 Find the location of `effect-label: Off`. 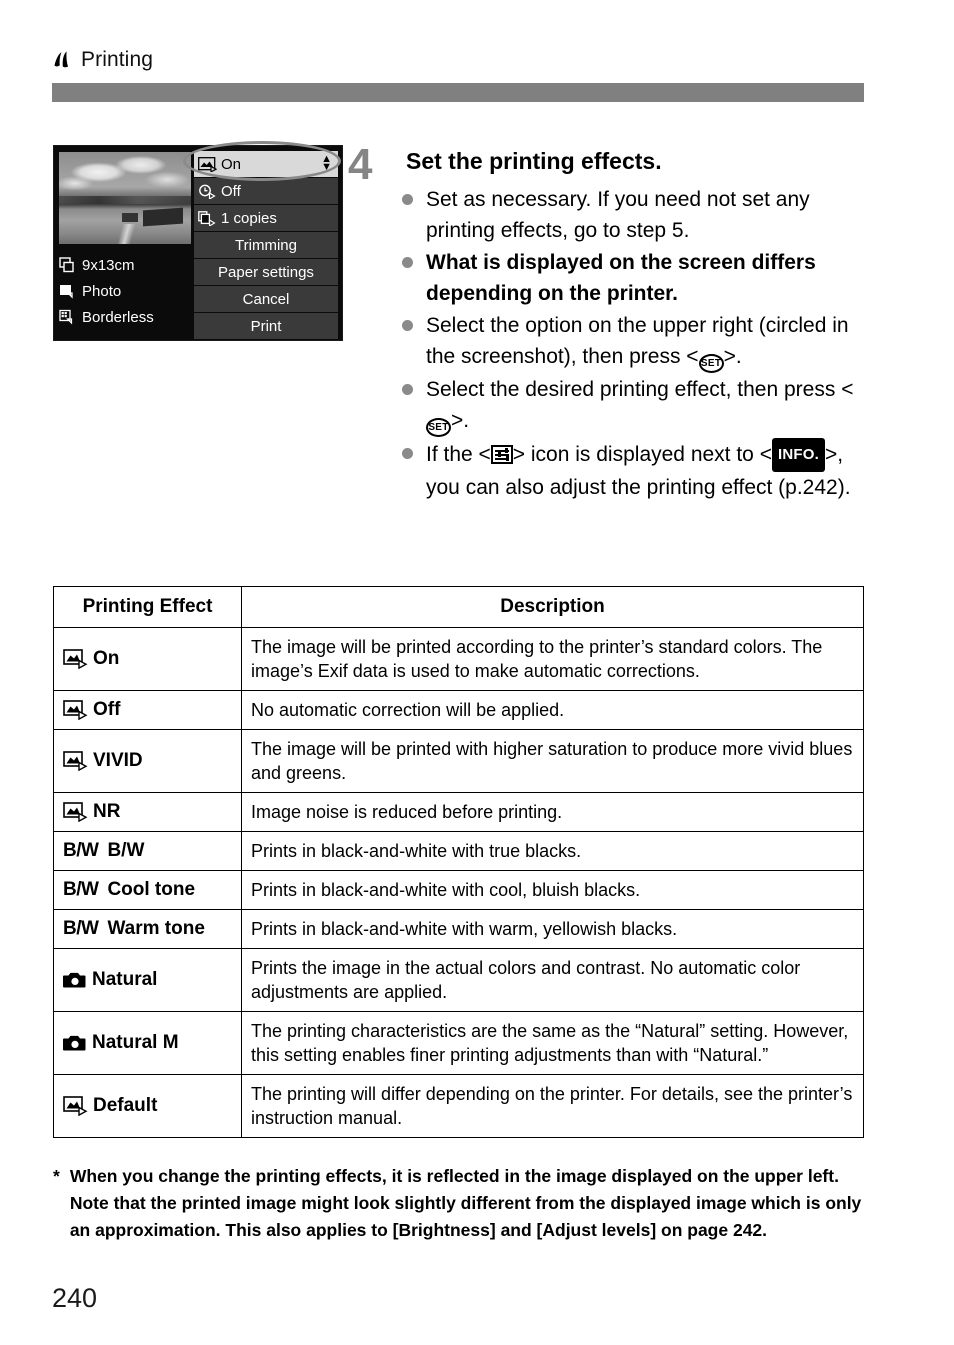

effect-label: Off is located at coordinates (107, 709).